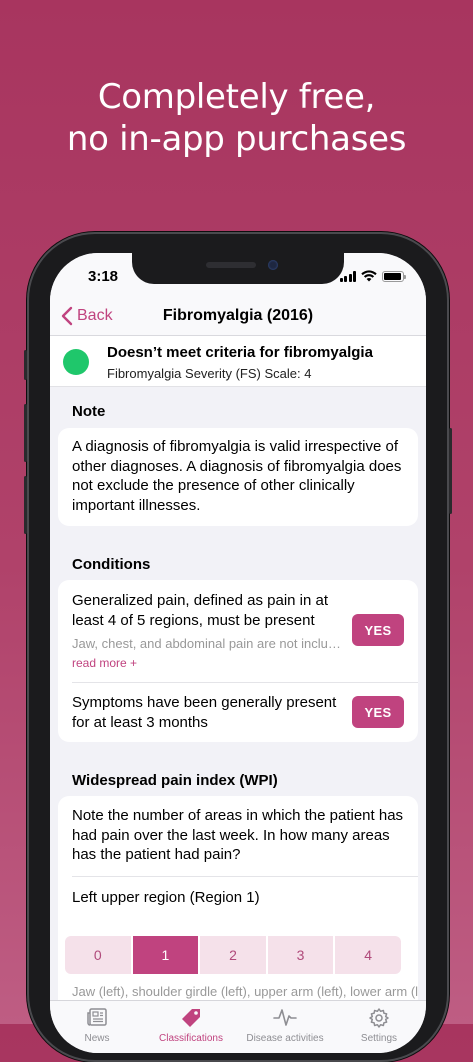 The image size is (473, 1062). Describe the element at coordinates (97, 1027) in the screenshot. I see `tab-news: News` at that location.